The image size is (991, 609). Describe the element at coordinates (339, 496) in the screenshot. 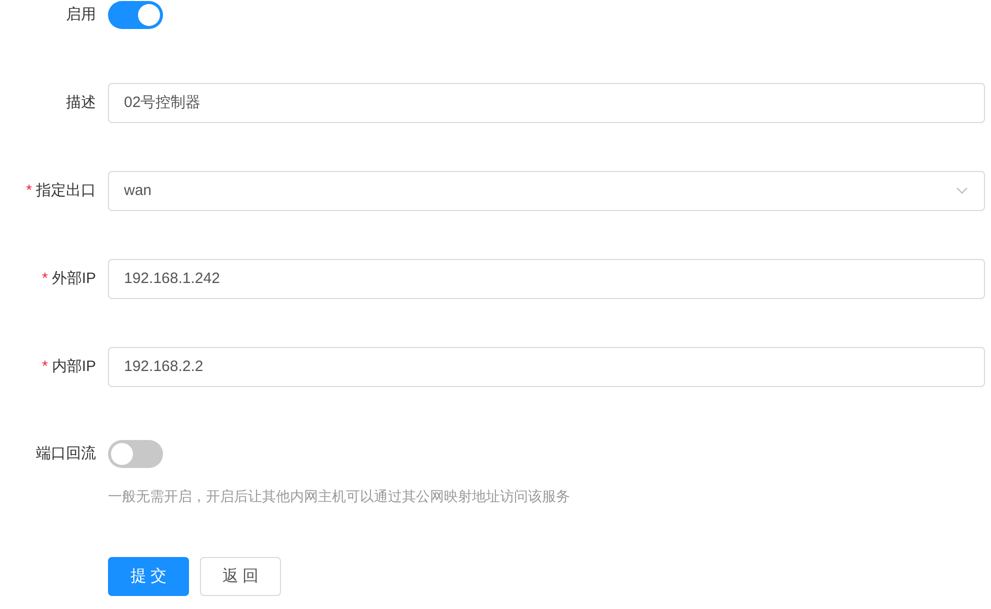

I see `hint-text: 一般无需开启，开启后让其他内网主机可以通过其公网映射地址访问该服务` at that location.